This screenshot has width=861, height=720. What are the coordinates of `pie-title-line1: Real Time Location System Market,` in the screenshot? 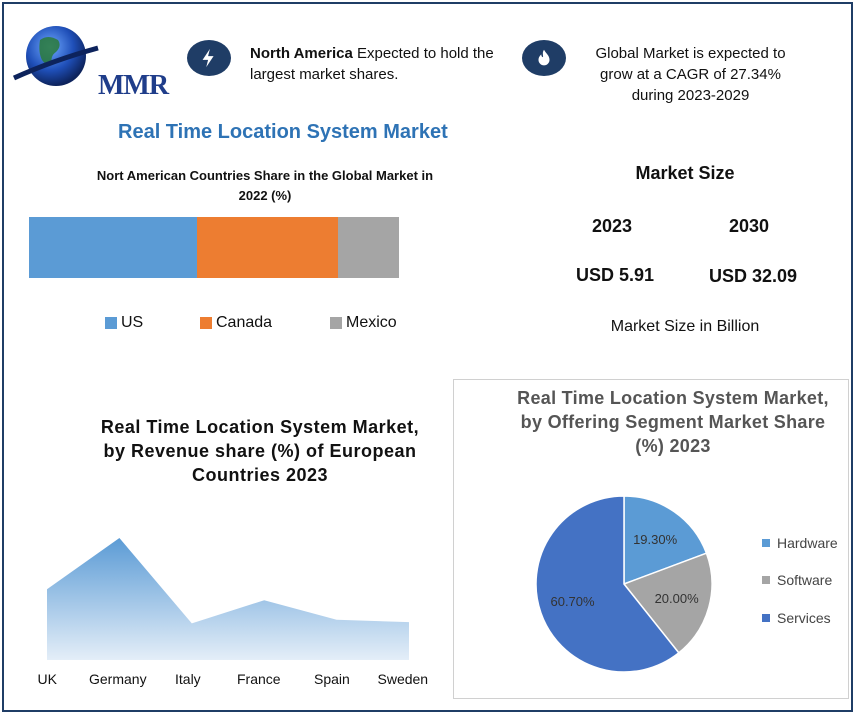 It's located at (673, 398).